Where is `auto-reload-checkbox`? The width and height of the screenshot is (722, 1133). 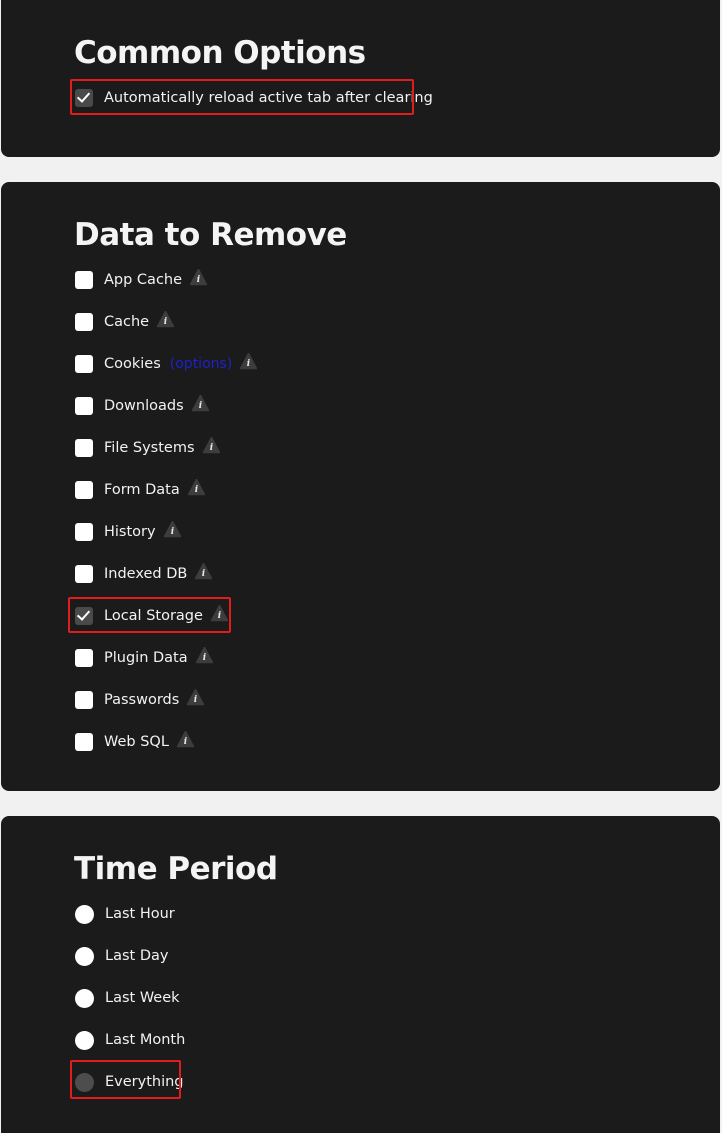
auto-reload-checkbox is located at coordinates (84, 98).